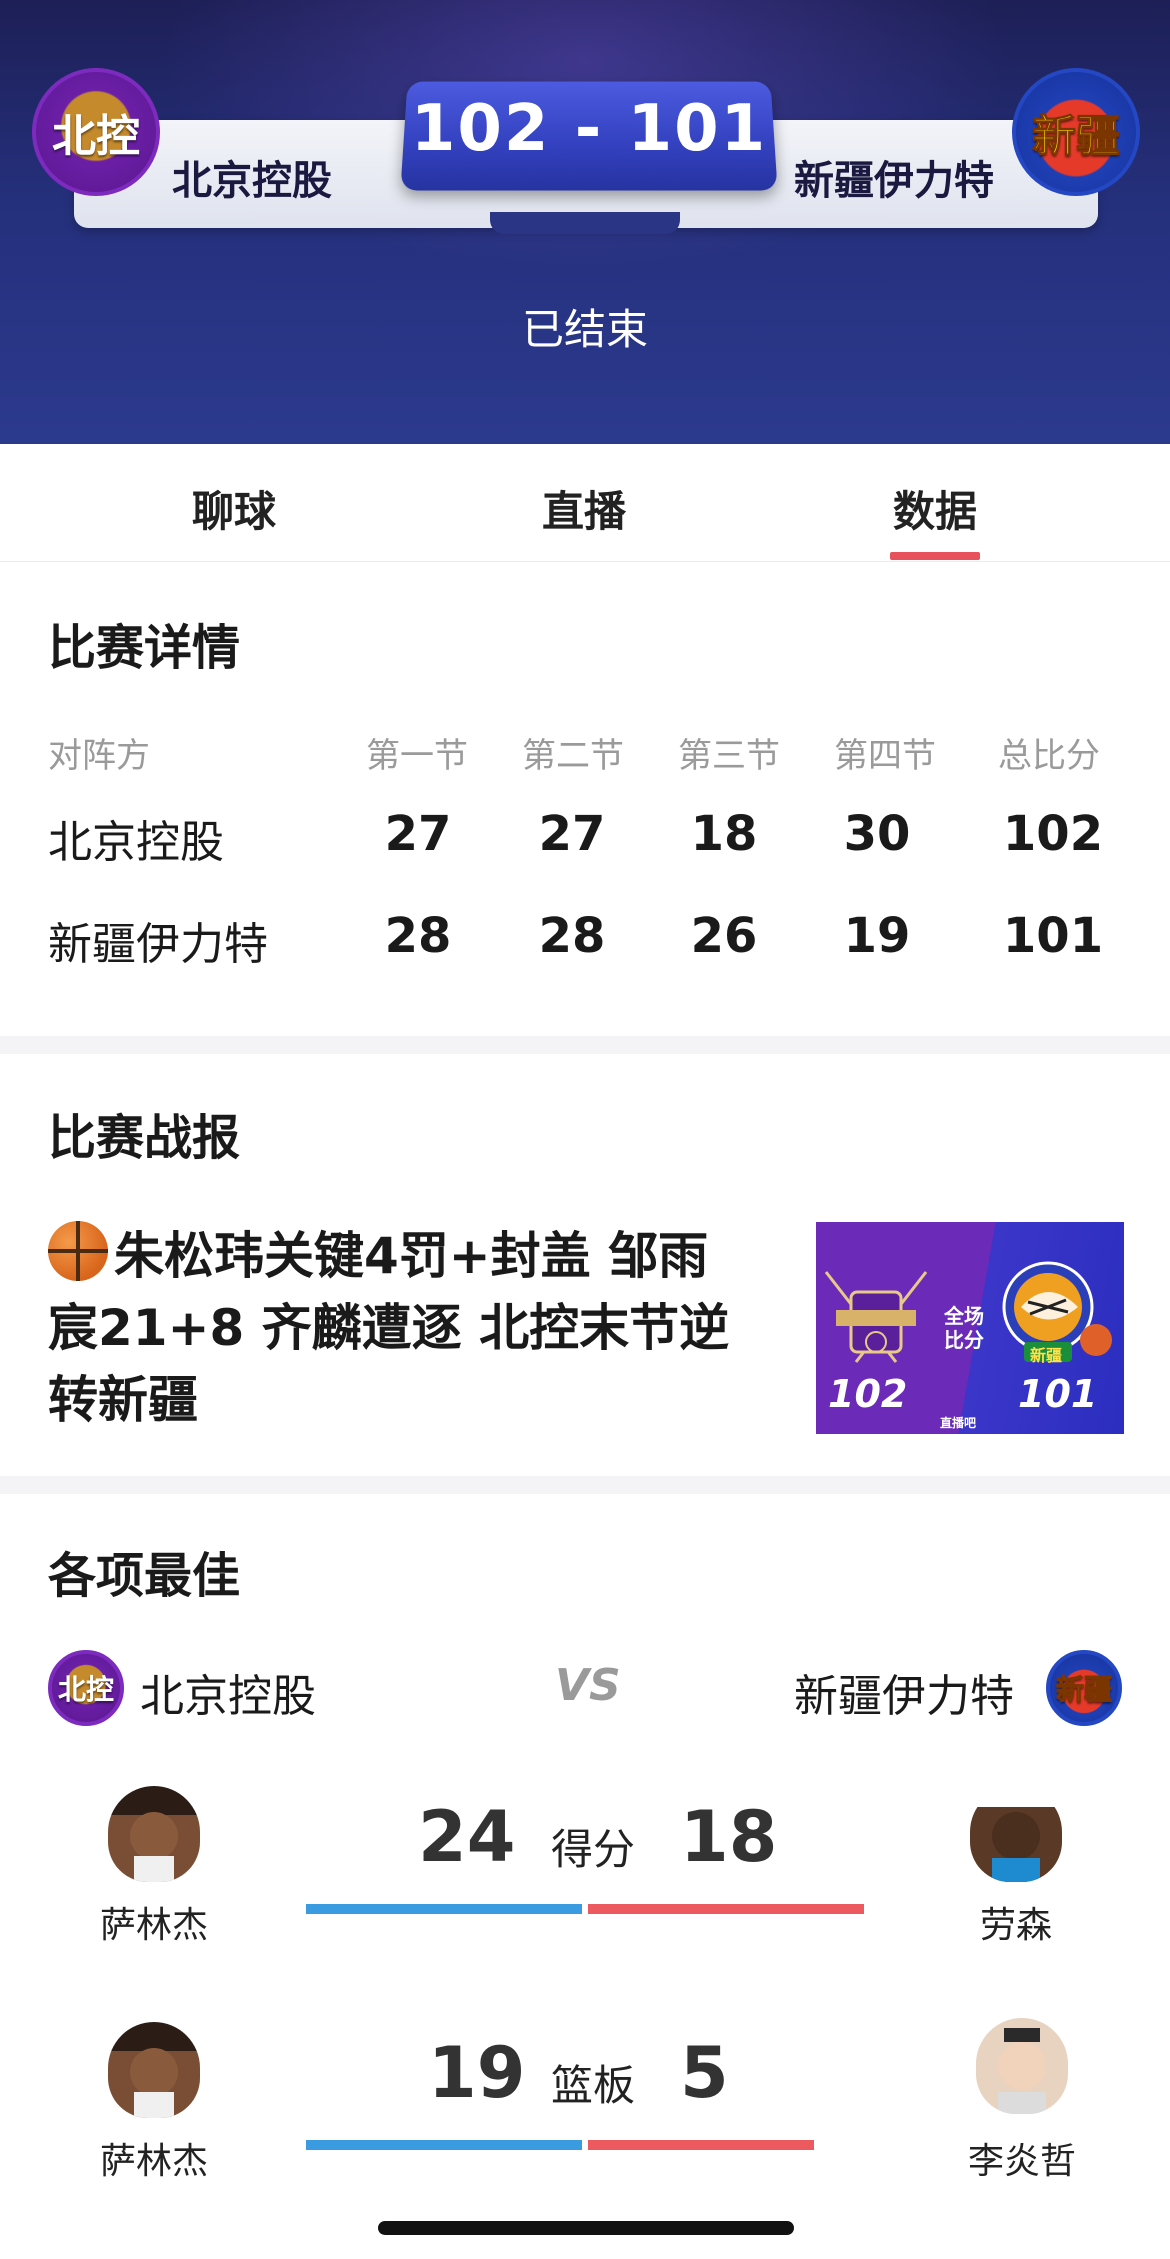 This screenshot has width=1170, height=2259. I want to click on away-player-name: 劳森, so click(1016, 1922).